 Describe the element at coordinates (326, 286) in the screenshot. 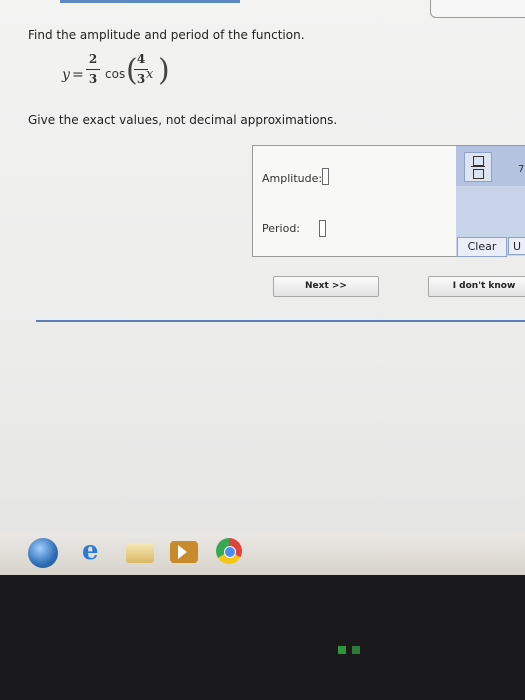

I see `next-button: Next >>` at that location.